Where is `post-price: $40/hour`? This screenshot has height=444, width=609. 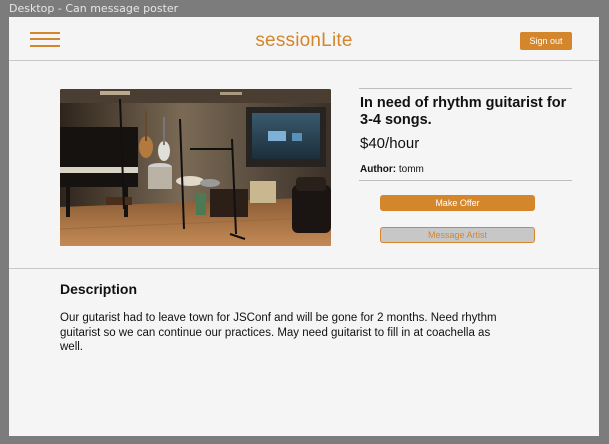 post-price: $40/hour is located at coordinates (390, 143).